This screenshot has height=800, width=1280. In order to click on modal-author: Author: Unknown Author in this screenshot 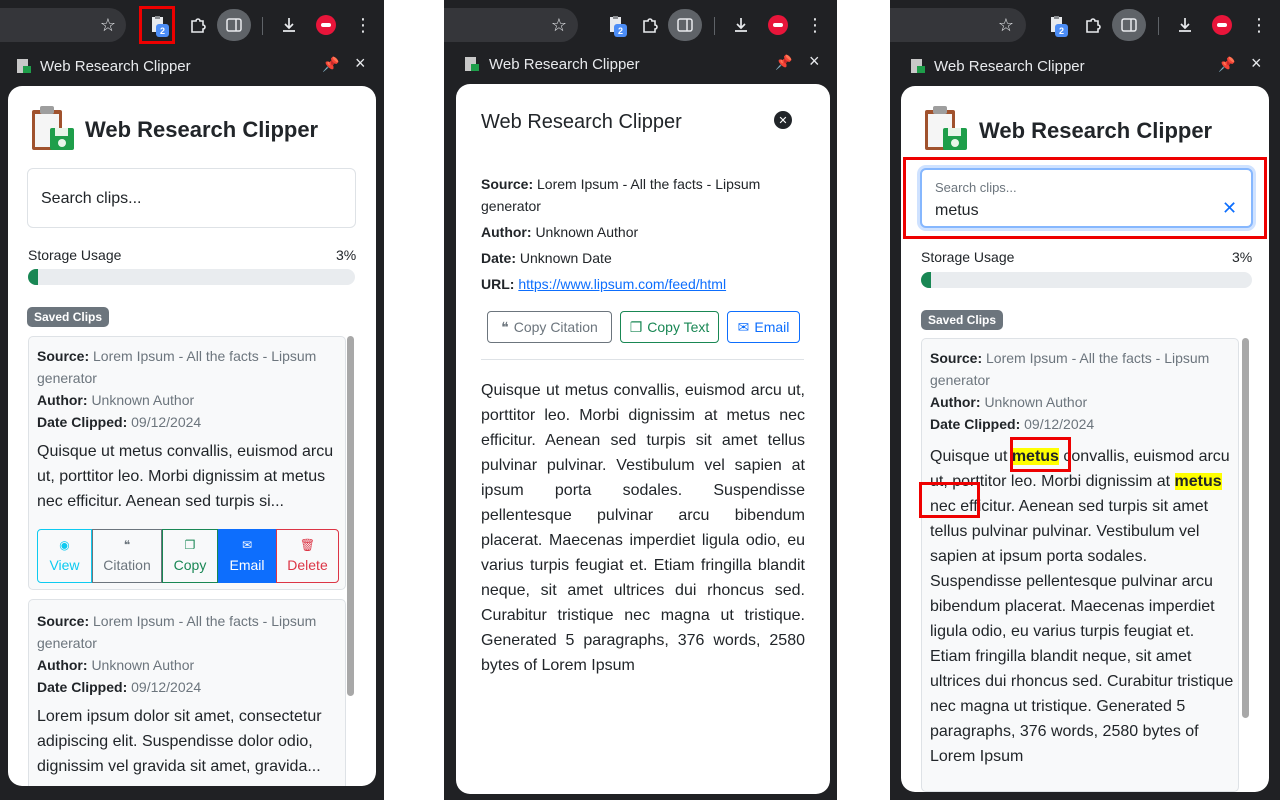, I will do `click(560, 232)`.